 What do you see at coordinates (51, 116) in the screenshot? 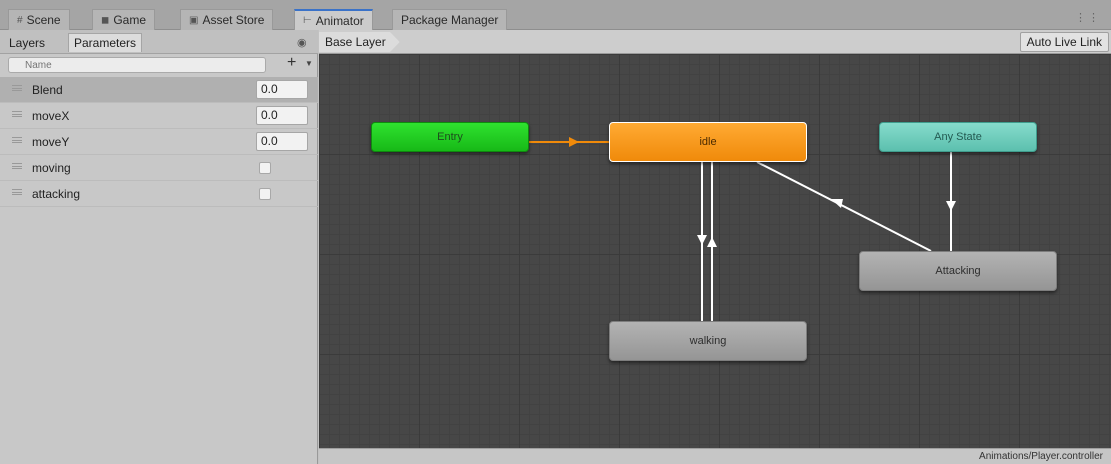
I see `parameter-name: moveX` at bounding box center [51, 116].